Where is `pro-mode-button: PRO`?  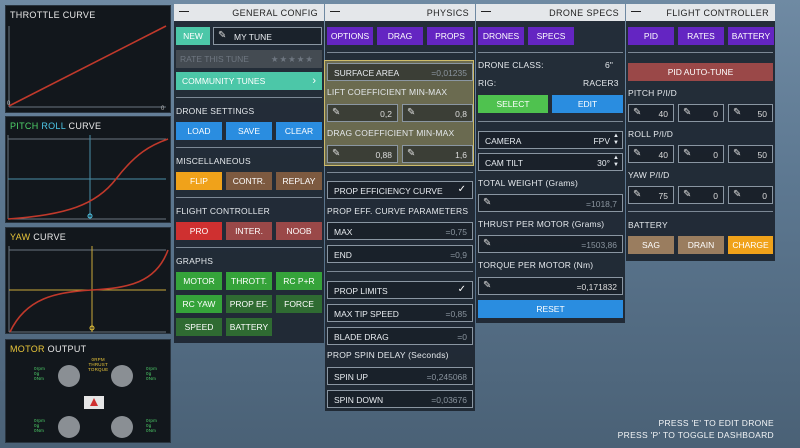
pro-mode-button: PRO is located at coordinates (199, 231).